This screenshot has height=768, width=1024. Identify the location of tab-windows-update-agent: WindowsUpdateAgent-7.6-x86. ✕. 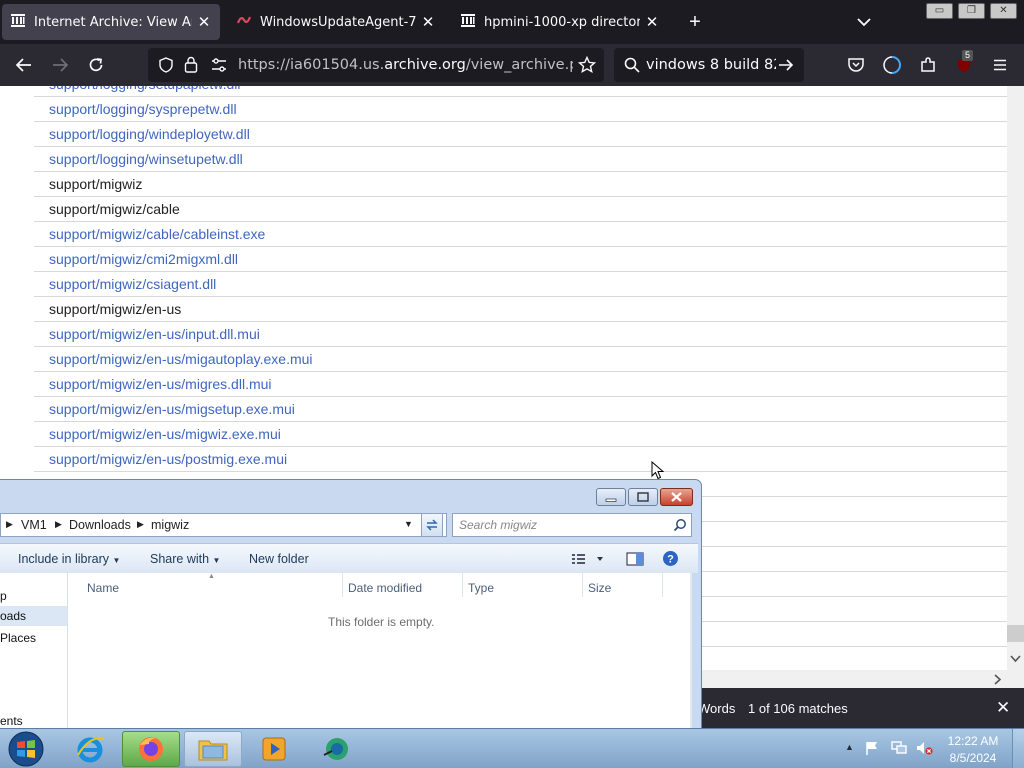
(336, 22).